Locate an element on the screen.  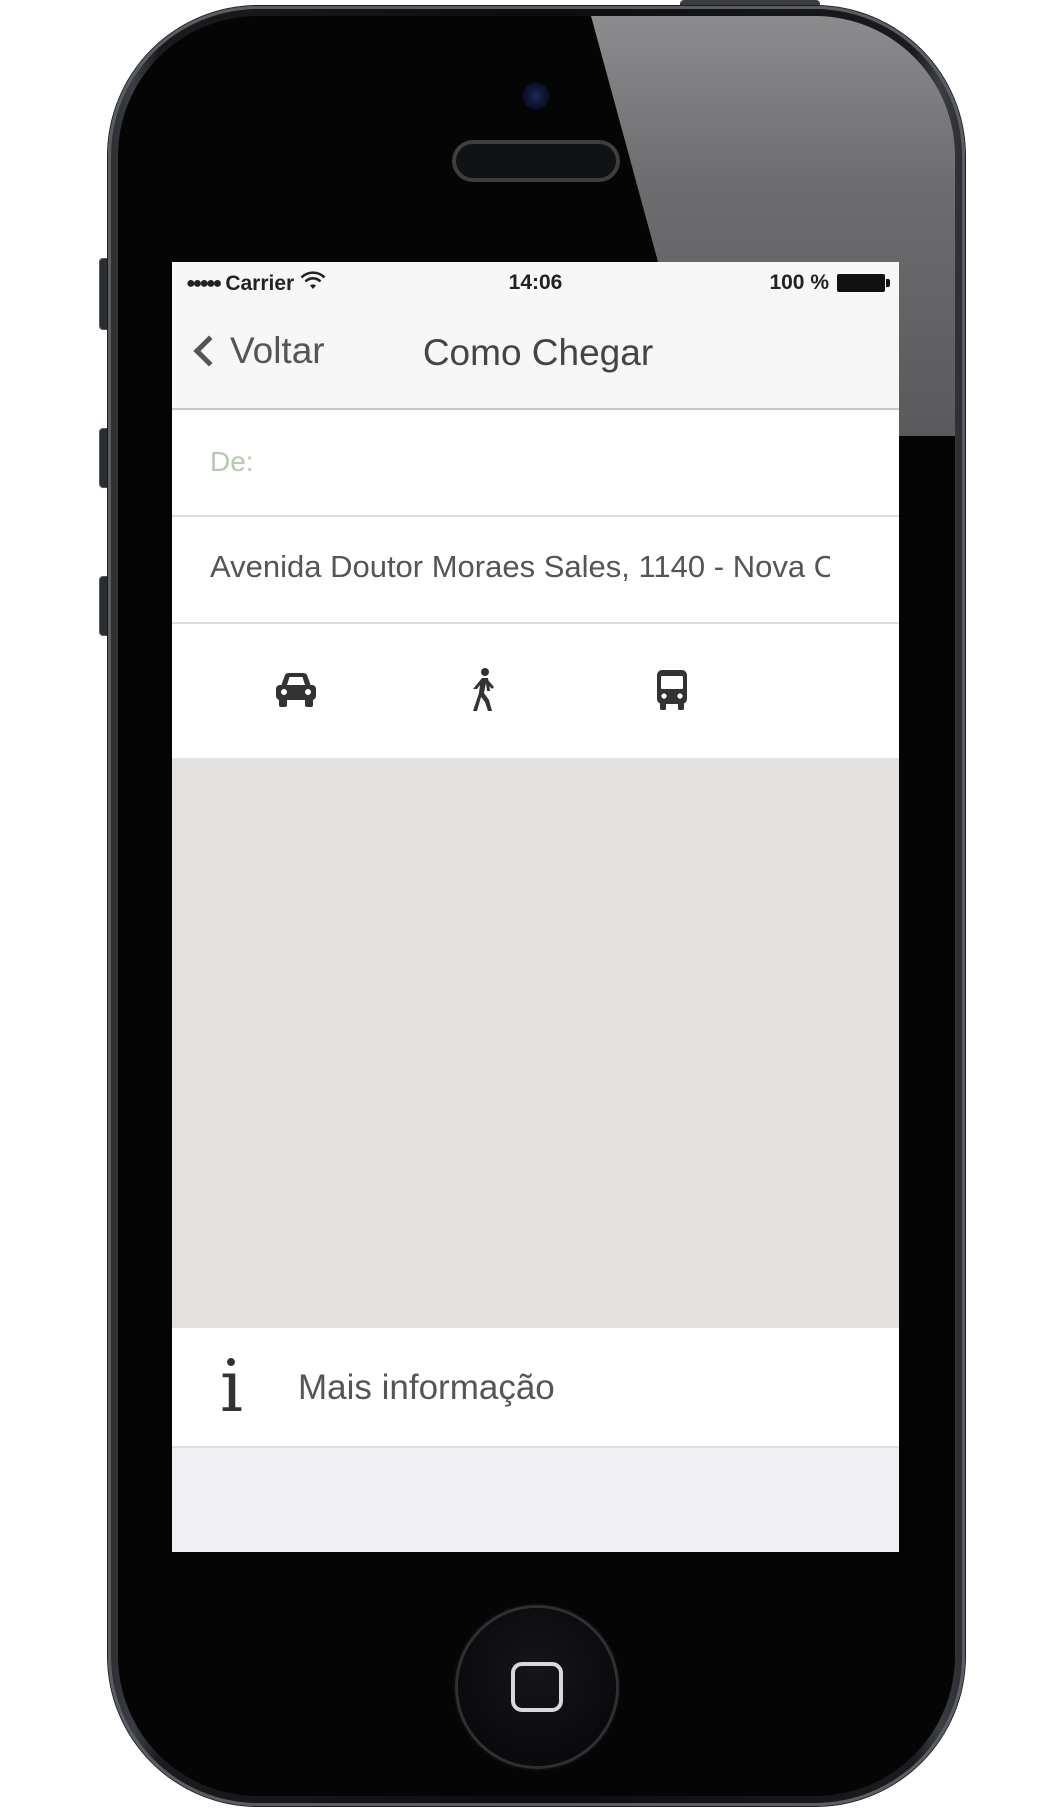
earpiece-speaker is located at coordinates (536, 161).